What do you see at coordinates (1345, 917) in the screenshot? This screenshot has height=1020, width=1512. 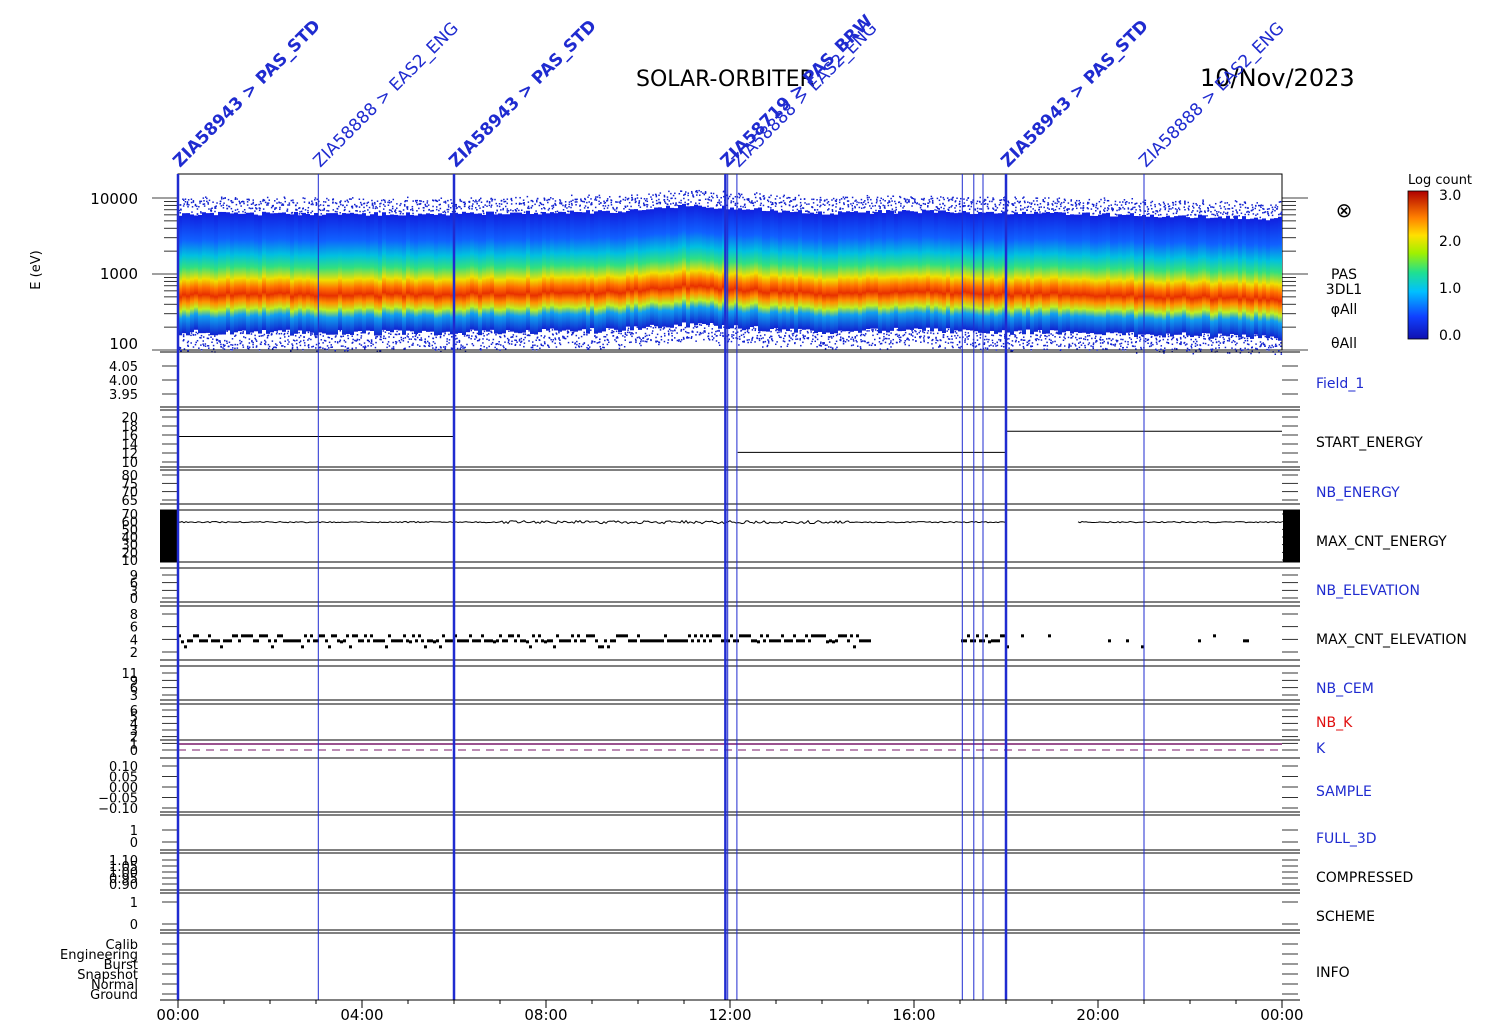 I see `panel-label: SCHEME` at bounding box center [1345, 917].